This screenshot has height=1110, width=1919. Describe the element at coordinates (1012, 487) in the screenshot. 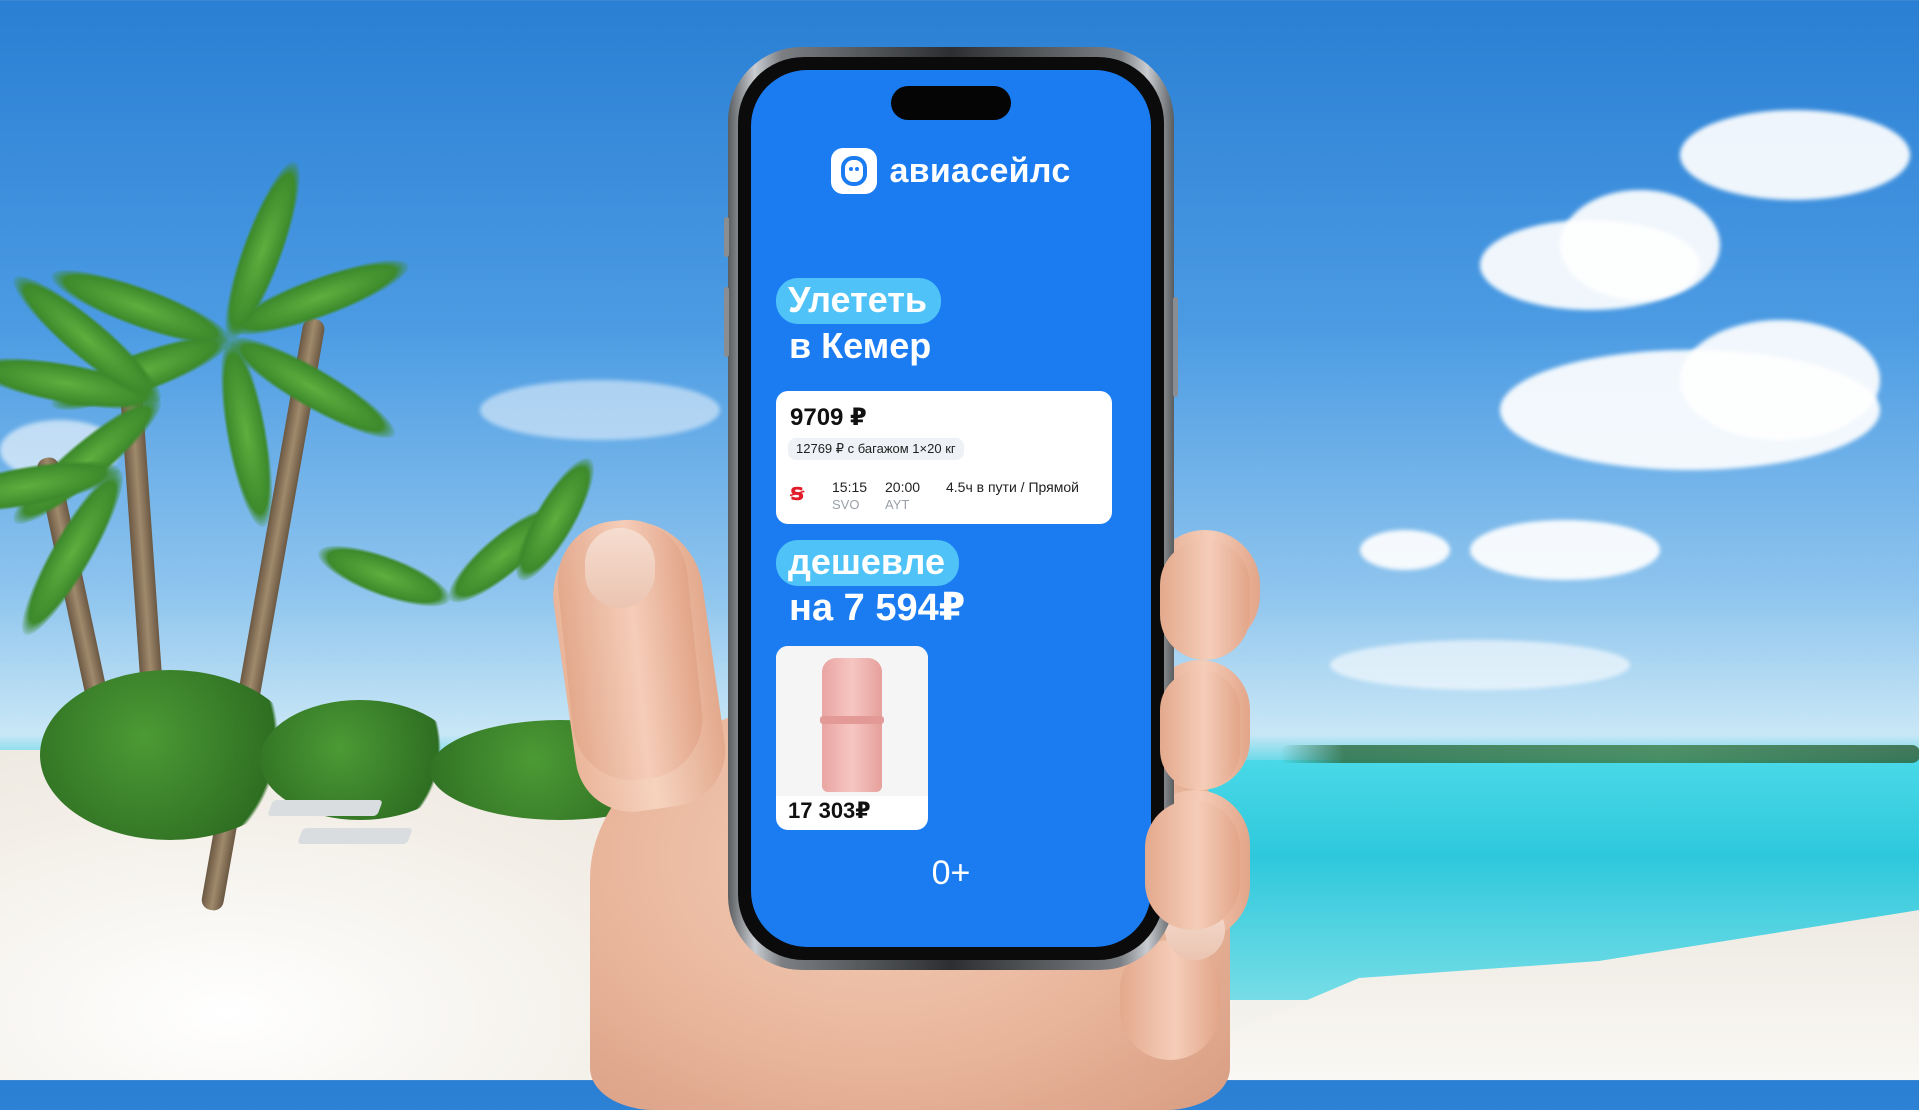

I see `flight-duration: 4.5ч в пути / Прямой` at that location.